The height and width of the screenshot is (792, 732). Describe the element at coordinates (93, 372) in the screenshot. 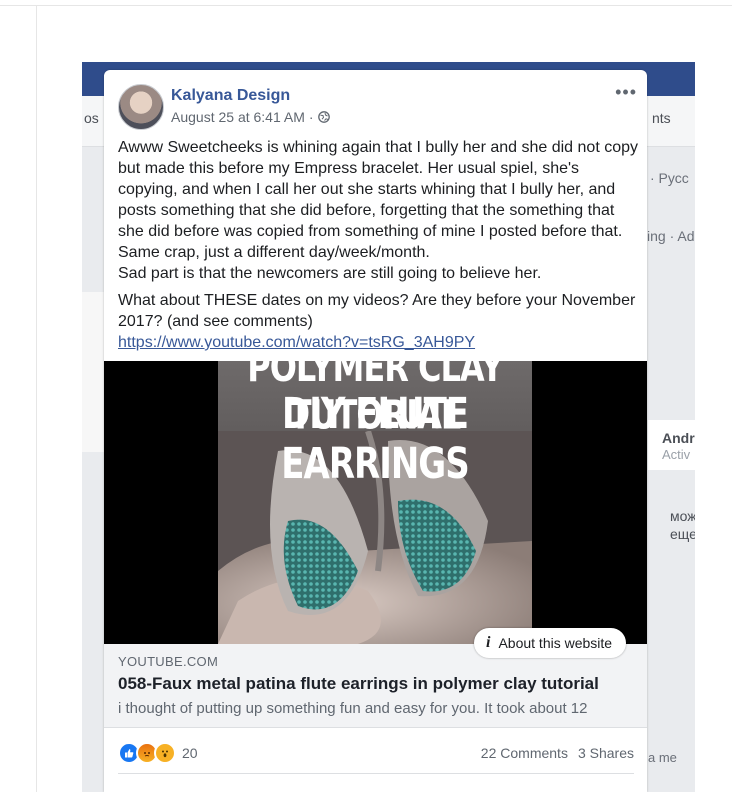

I see `background-left-column` at that location.